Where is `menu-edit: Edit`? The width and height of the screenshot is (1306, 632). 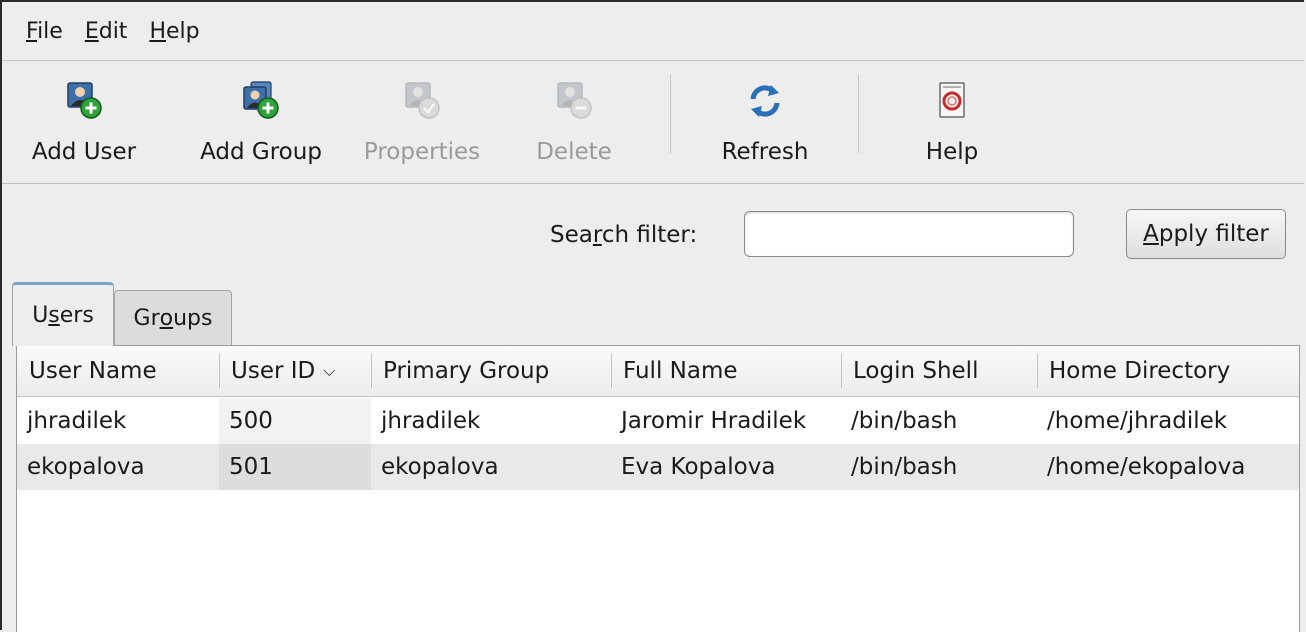
menu-edit: Edit is located at coordinates (106, 31).